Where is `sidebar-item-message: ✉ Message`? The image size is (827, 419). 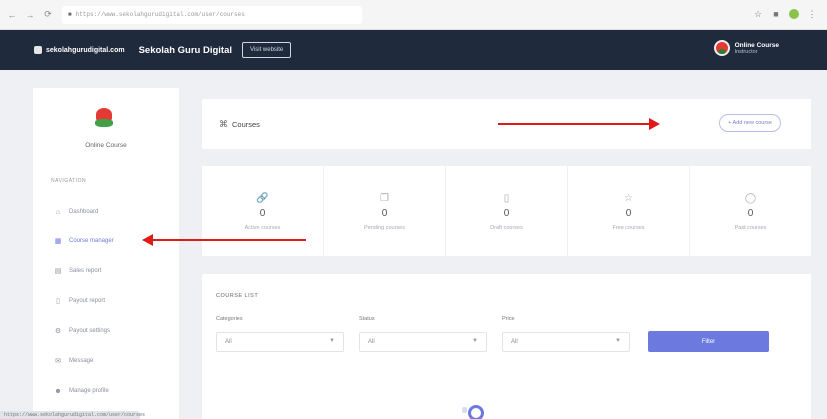 sidebar-item-message: ✉ Message is located at coordinates (73, 361).